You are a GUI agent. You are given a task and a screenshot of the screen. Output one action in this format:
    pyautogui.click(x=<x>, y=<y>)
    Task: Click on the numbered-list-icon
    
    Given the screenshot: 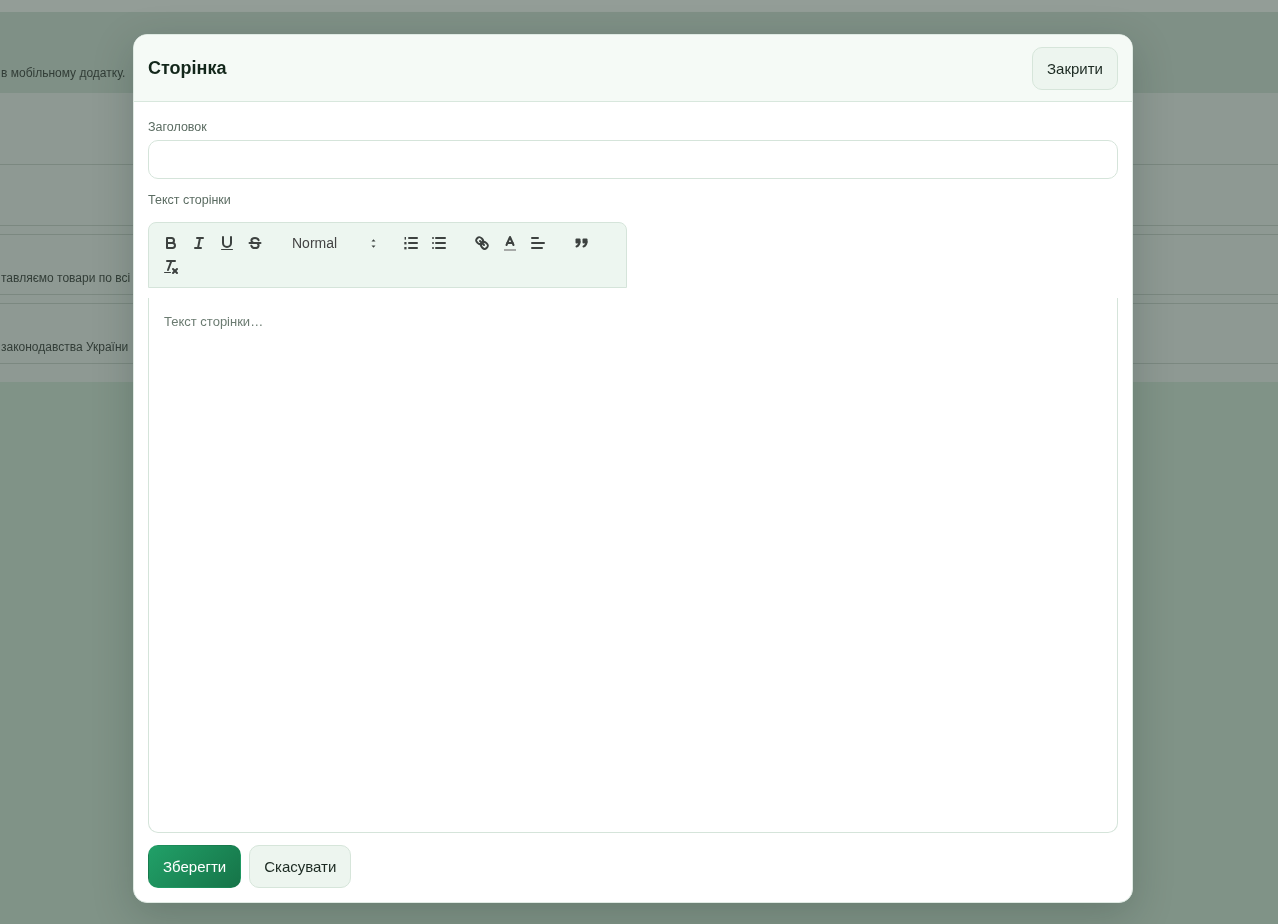 What is the action you would take?
    pyautogui.click(x=411, y=243)
    